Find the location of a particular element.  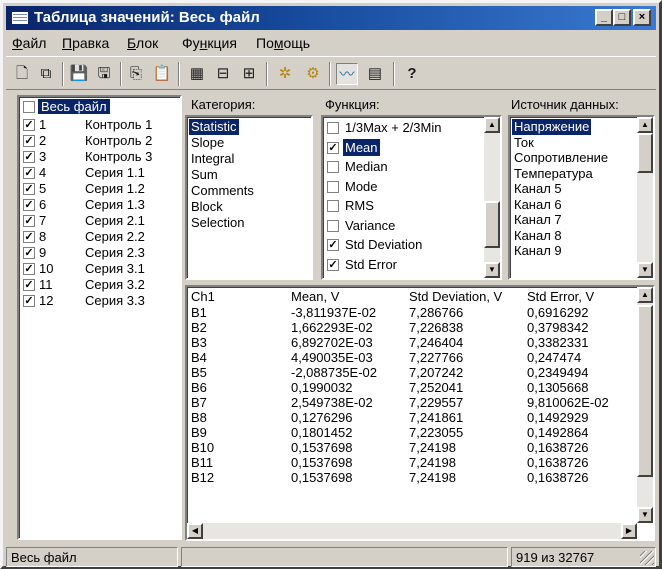

scroll-right-icon: ▶ is located at coordinates (629, 531).